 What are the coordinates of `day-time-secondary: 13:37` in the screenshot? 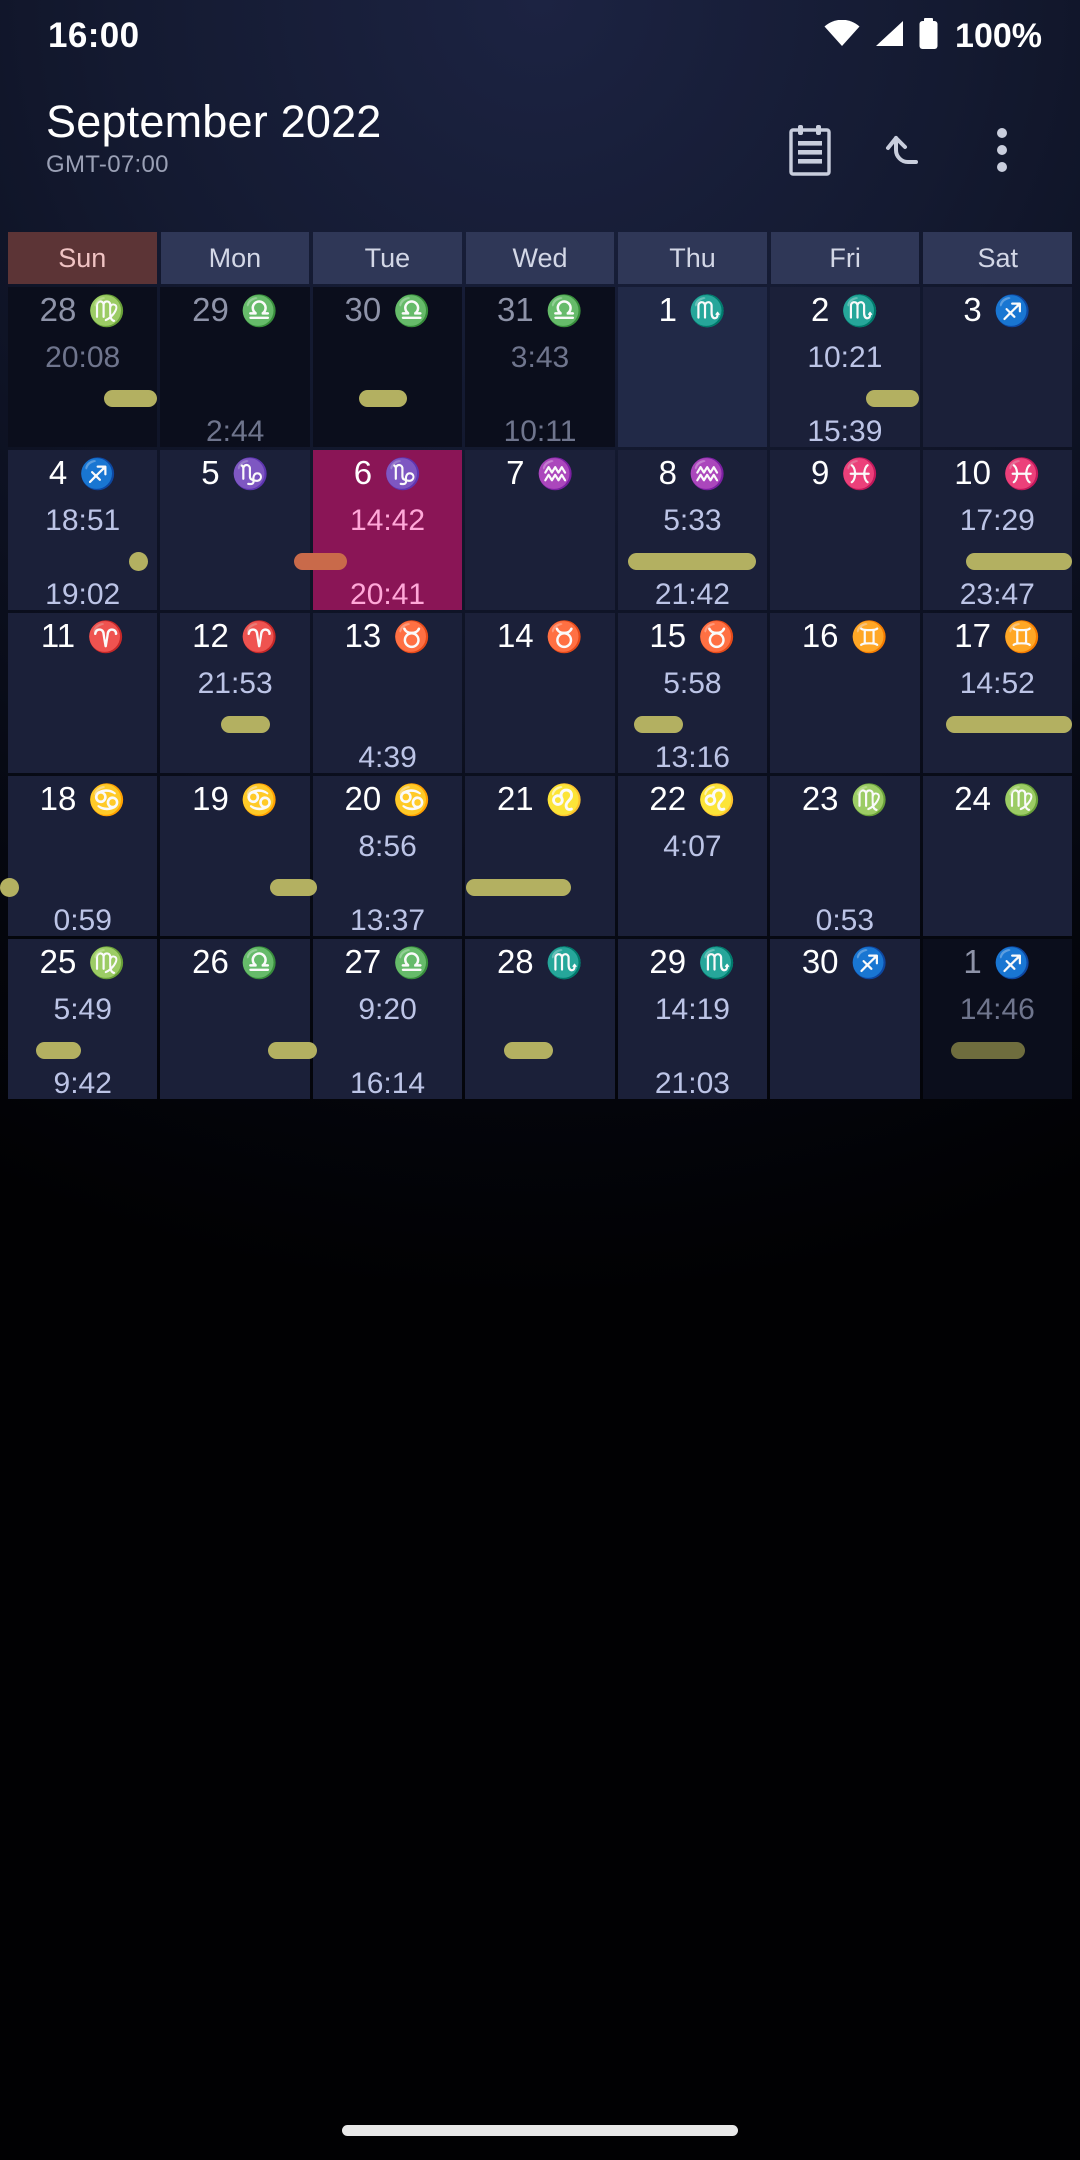 It's located at (388, 920).